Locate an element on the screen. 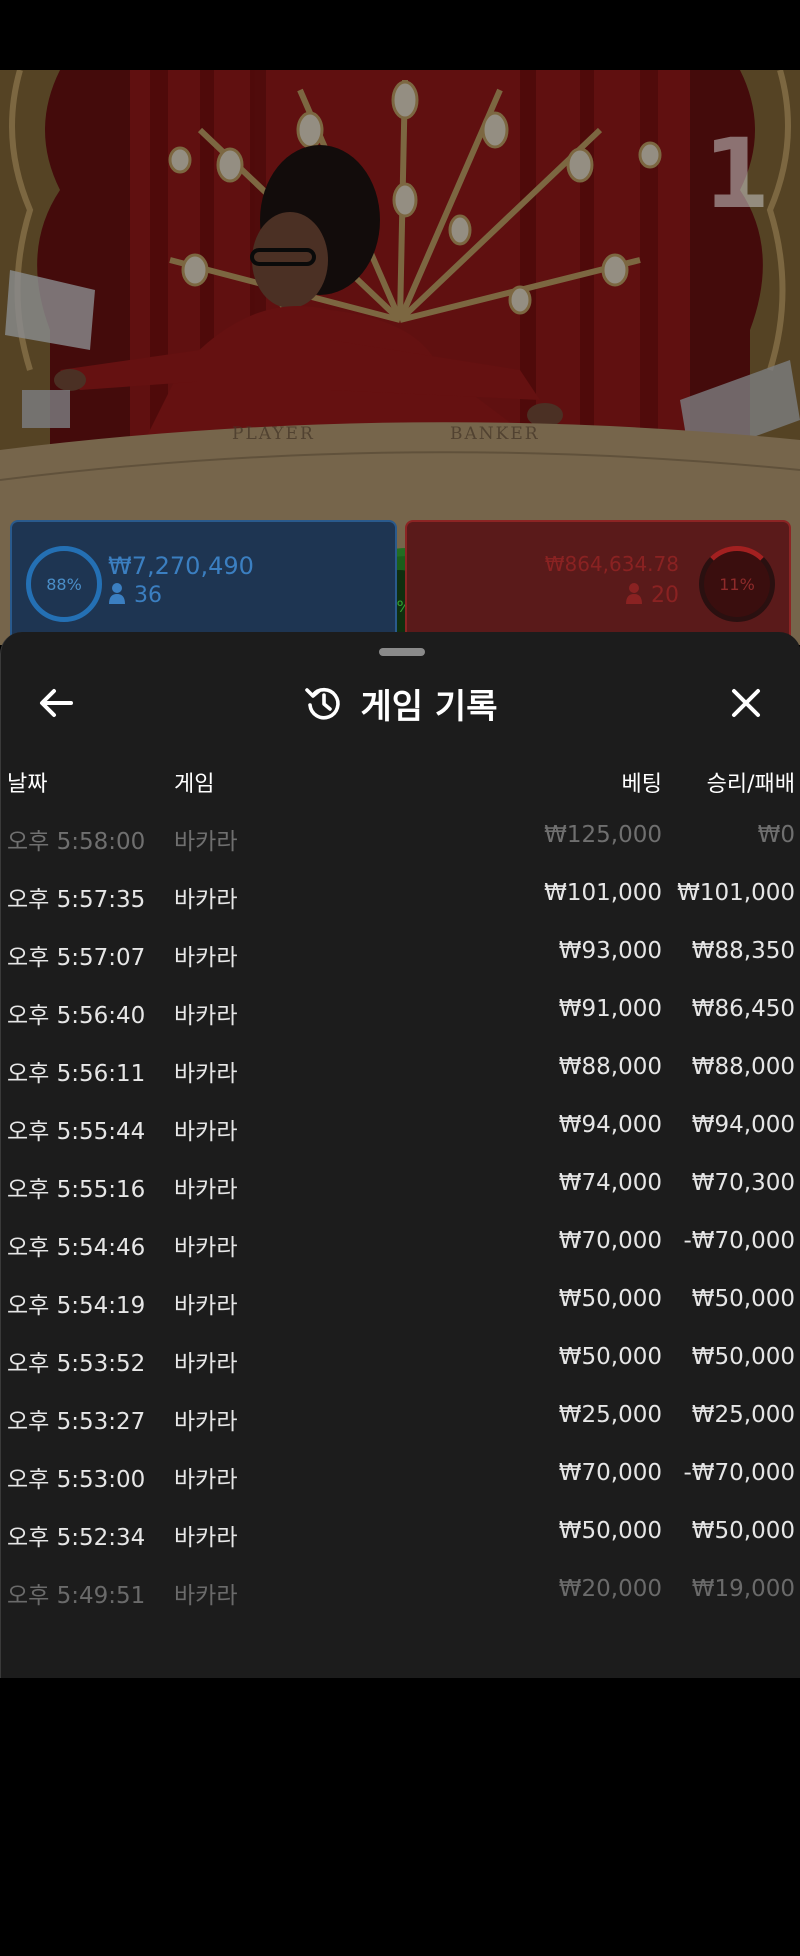 The image size is (800, 1956). row-result: ₩25,000 is located at coordinates (743, 1415).